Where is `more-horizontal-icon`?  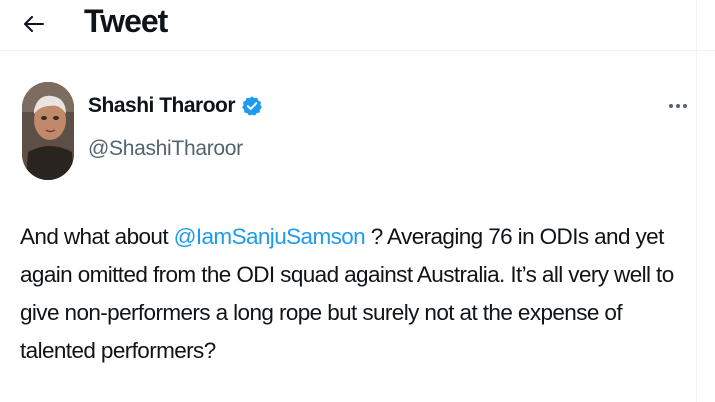 more-horizontal-icon is located at coordinates (678, 106).